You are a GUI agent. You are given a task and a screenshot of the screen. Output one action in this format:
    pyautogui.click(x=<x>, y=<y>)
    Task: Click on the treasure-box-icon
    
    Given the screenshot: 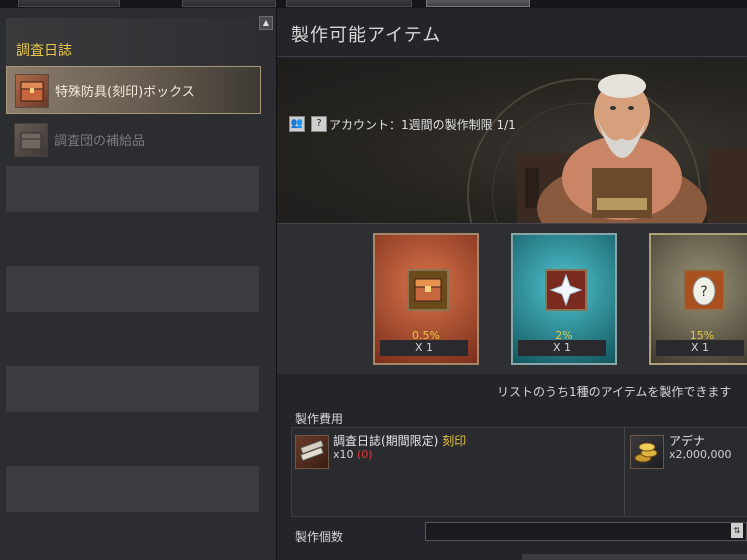 What is the action you would take?
    pyautogui.click(x=32, y=91)
    